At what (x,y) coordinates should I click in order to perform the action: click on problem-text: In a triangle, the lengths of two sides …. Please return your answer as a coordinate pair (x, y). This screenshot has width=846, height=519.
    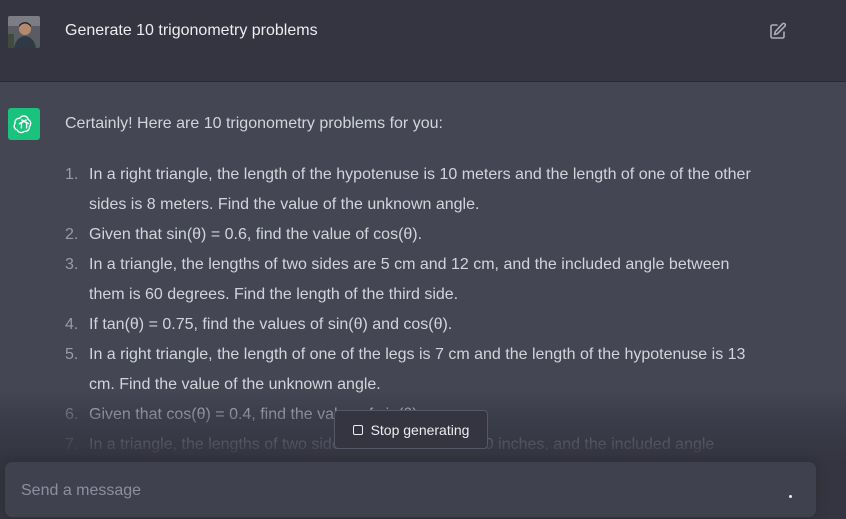
    Looking at the image, I should click on (409, 279).